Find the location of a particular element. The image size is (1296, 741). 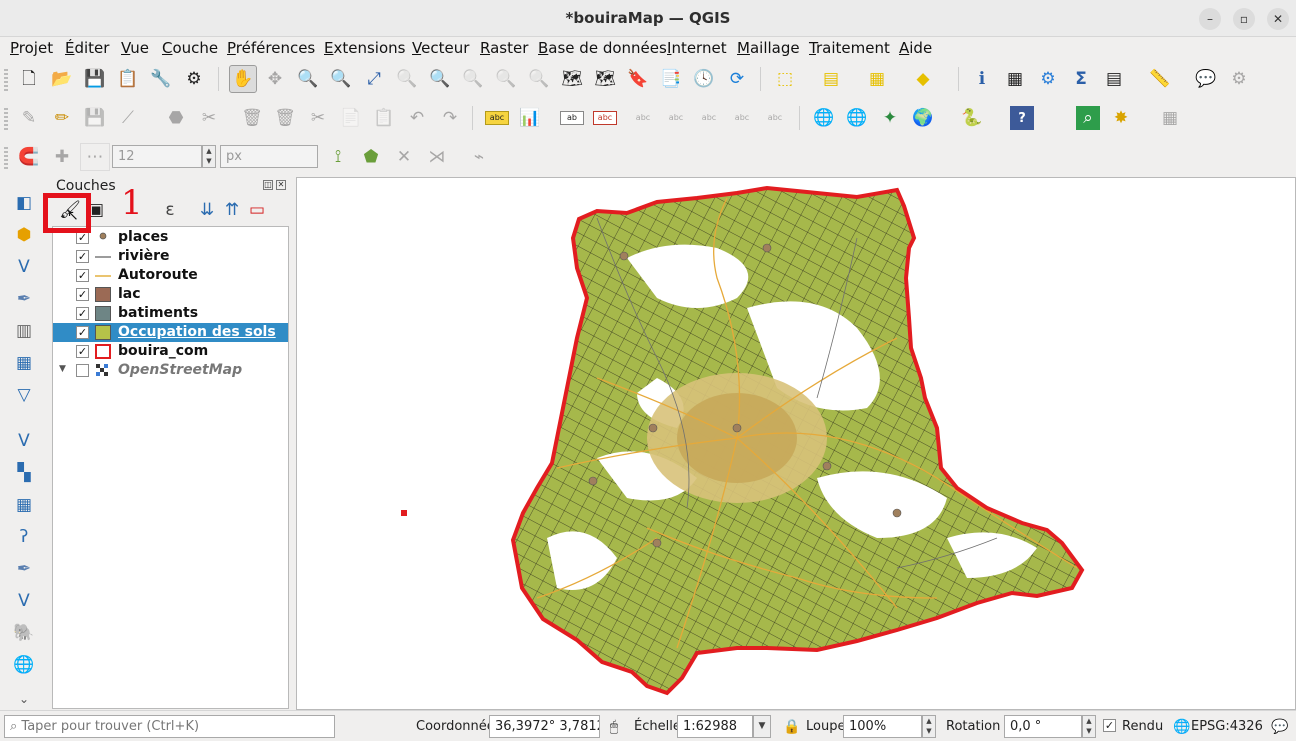

intersection-snapping-icon: ✕ is located at coordinates (404, 157).